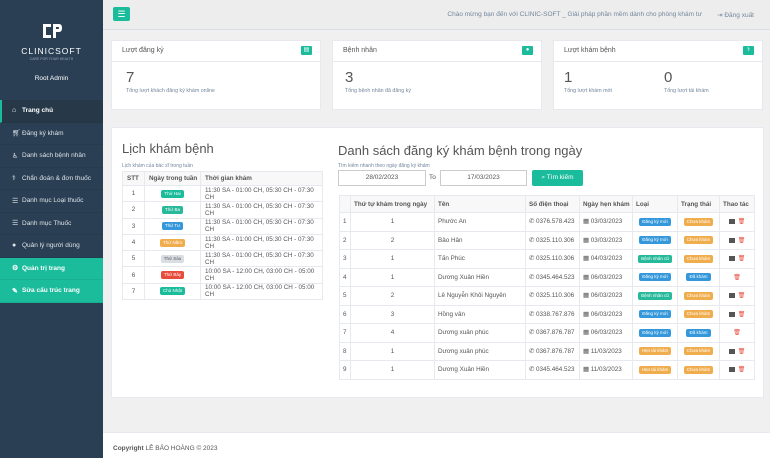  What do you see at coordinates (555, 222) in the screenshot?
I see `phone-number: 0376.578.423` at bounding box center [555, 222].